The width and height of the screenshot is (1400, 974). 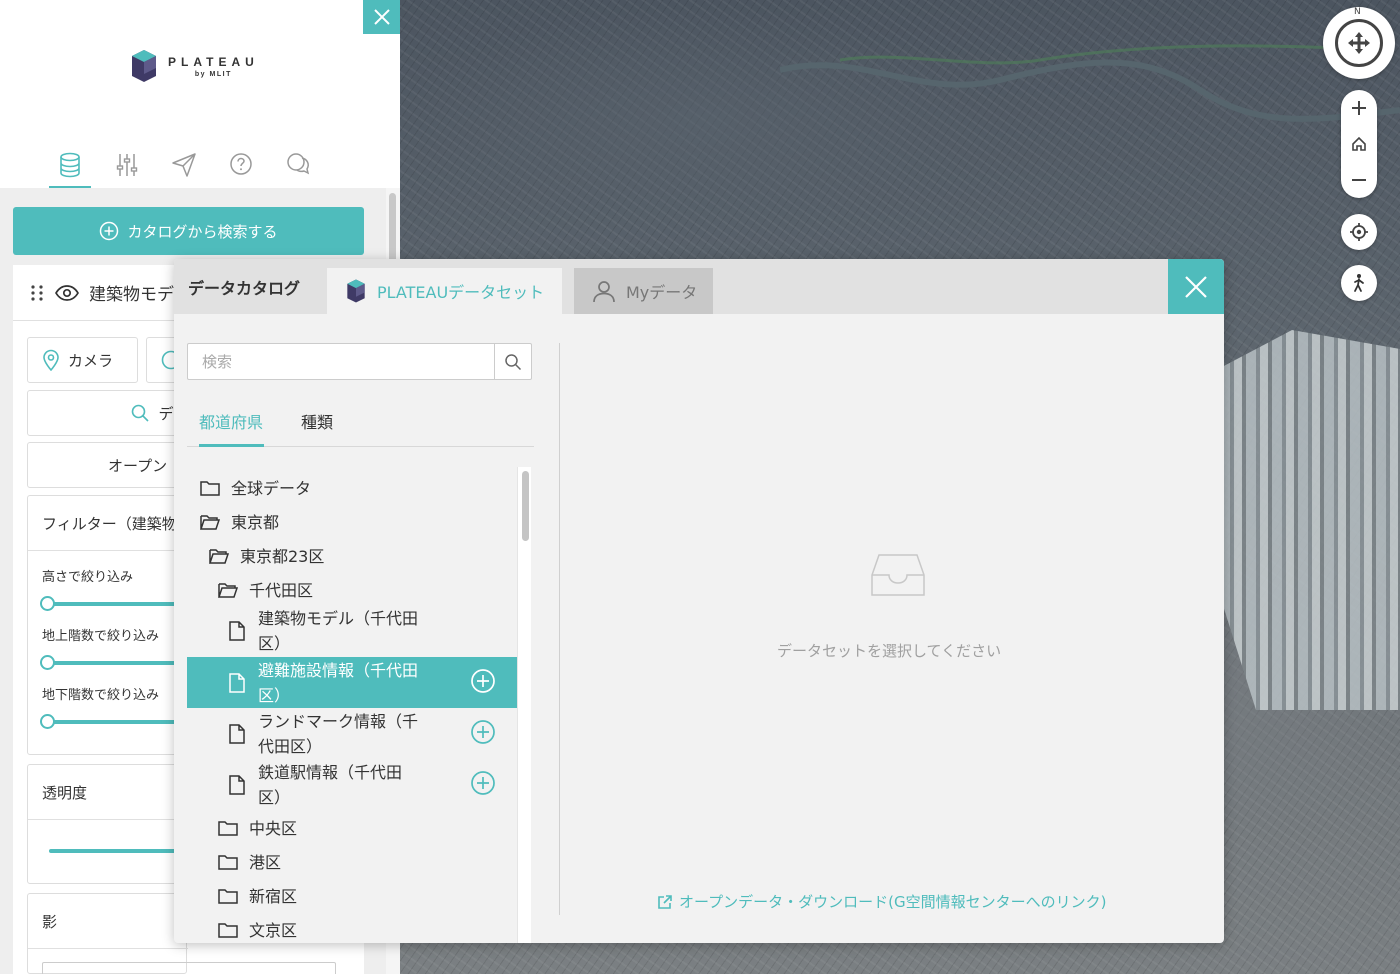 What do you see at coordinates (352, 488) in the screenshot?
I see `tree-folder-global: 全球データ` at bounding box center [352, 488].